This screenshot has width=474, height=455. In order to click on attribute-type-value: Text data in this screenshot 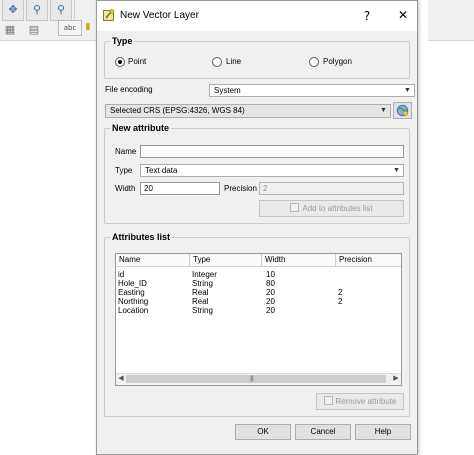, I will do `click(161, 170)`.